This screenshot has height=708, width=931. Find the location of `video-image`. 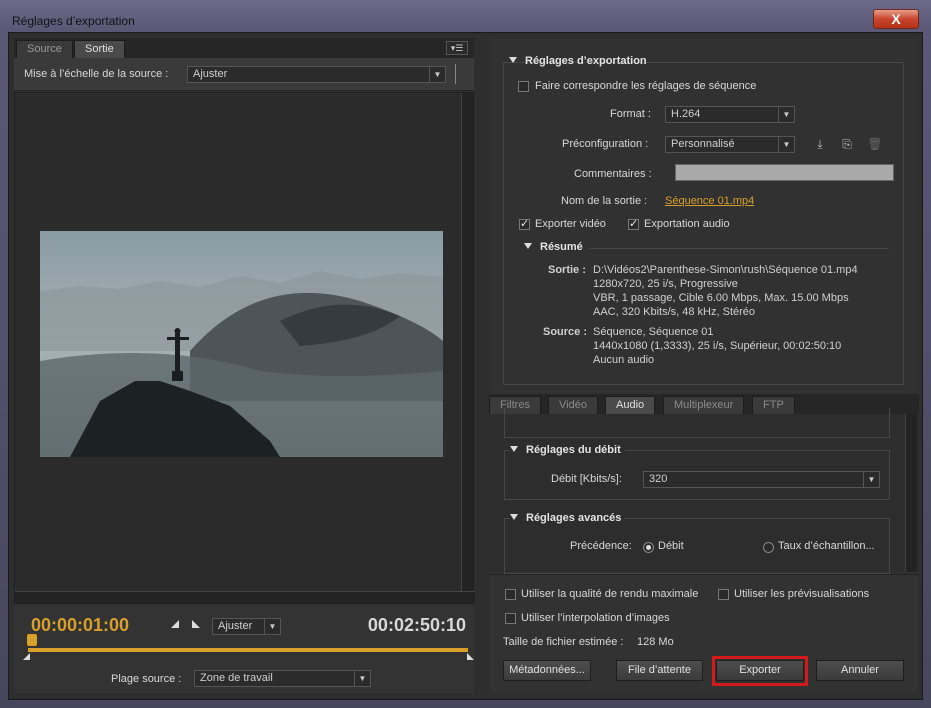

video-image is located at coordinates (241, 344).